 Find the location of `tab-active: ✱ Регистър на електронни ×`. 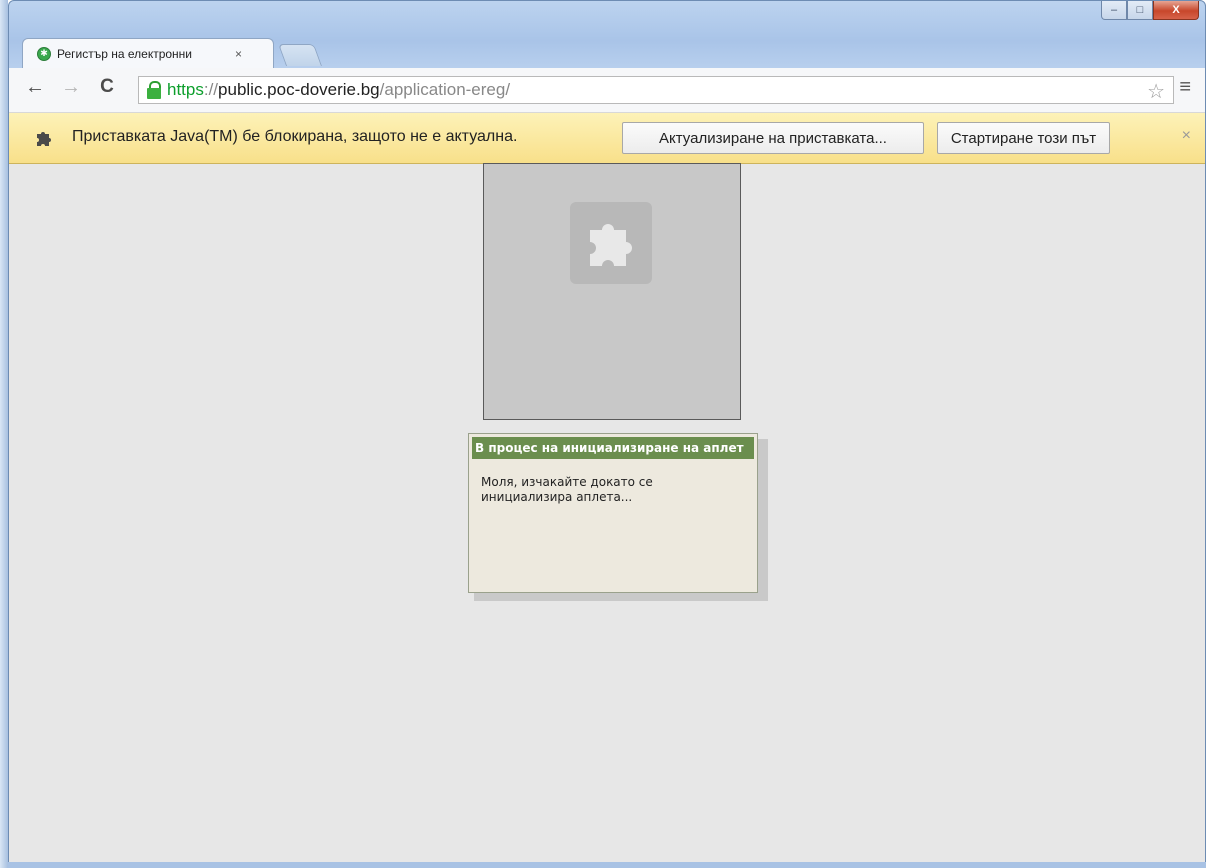

tab-active: ✱ Регистър на електронни × is located at coordinates (148, 53).